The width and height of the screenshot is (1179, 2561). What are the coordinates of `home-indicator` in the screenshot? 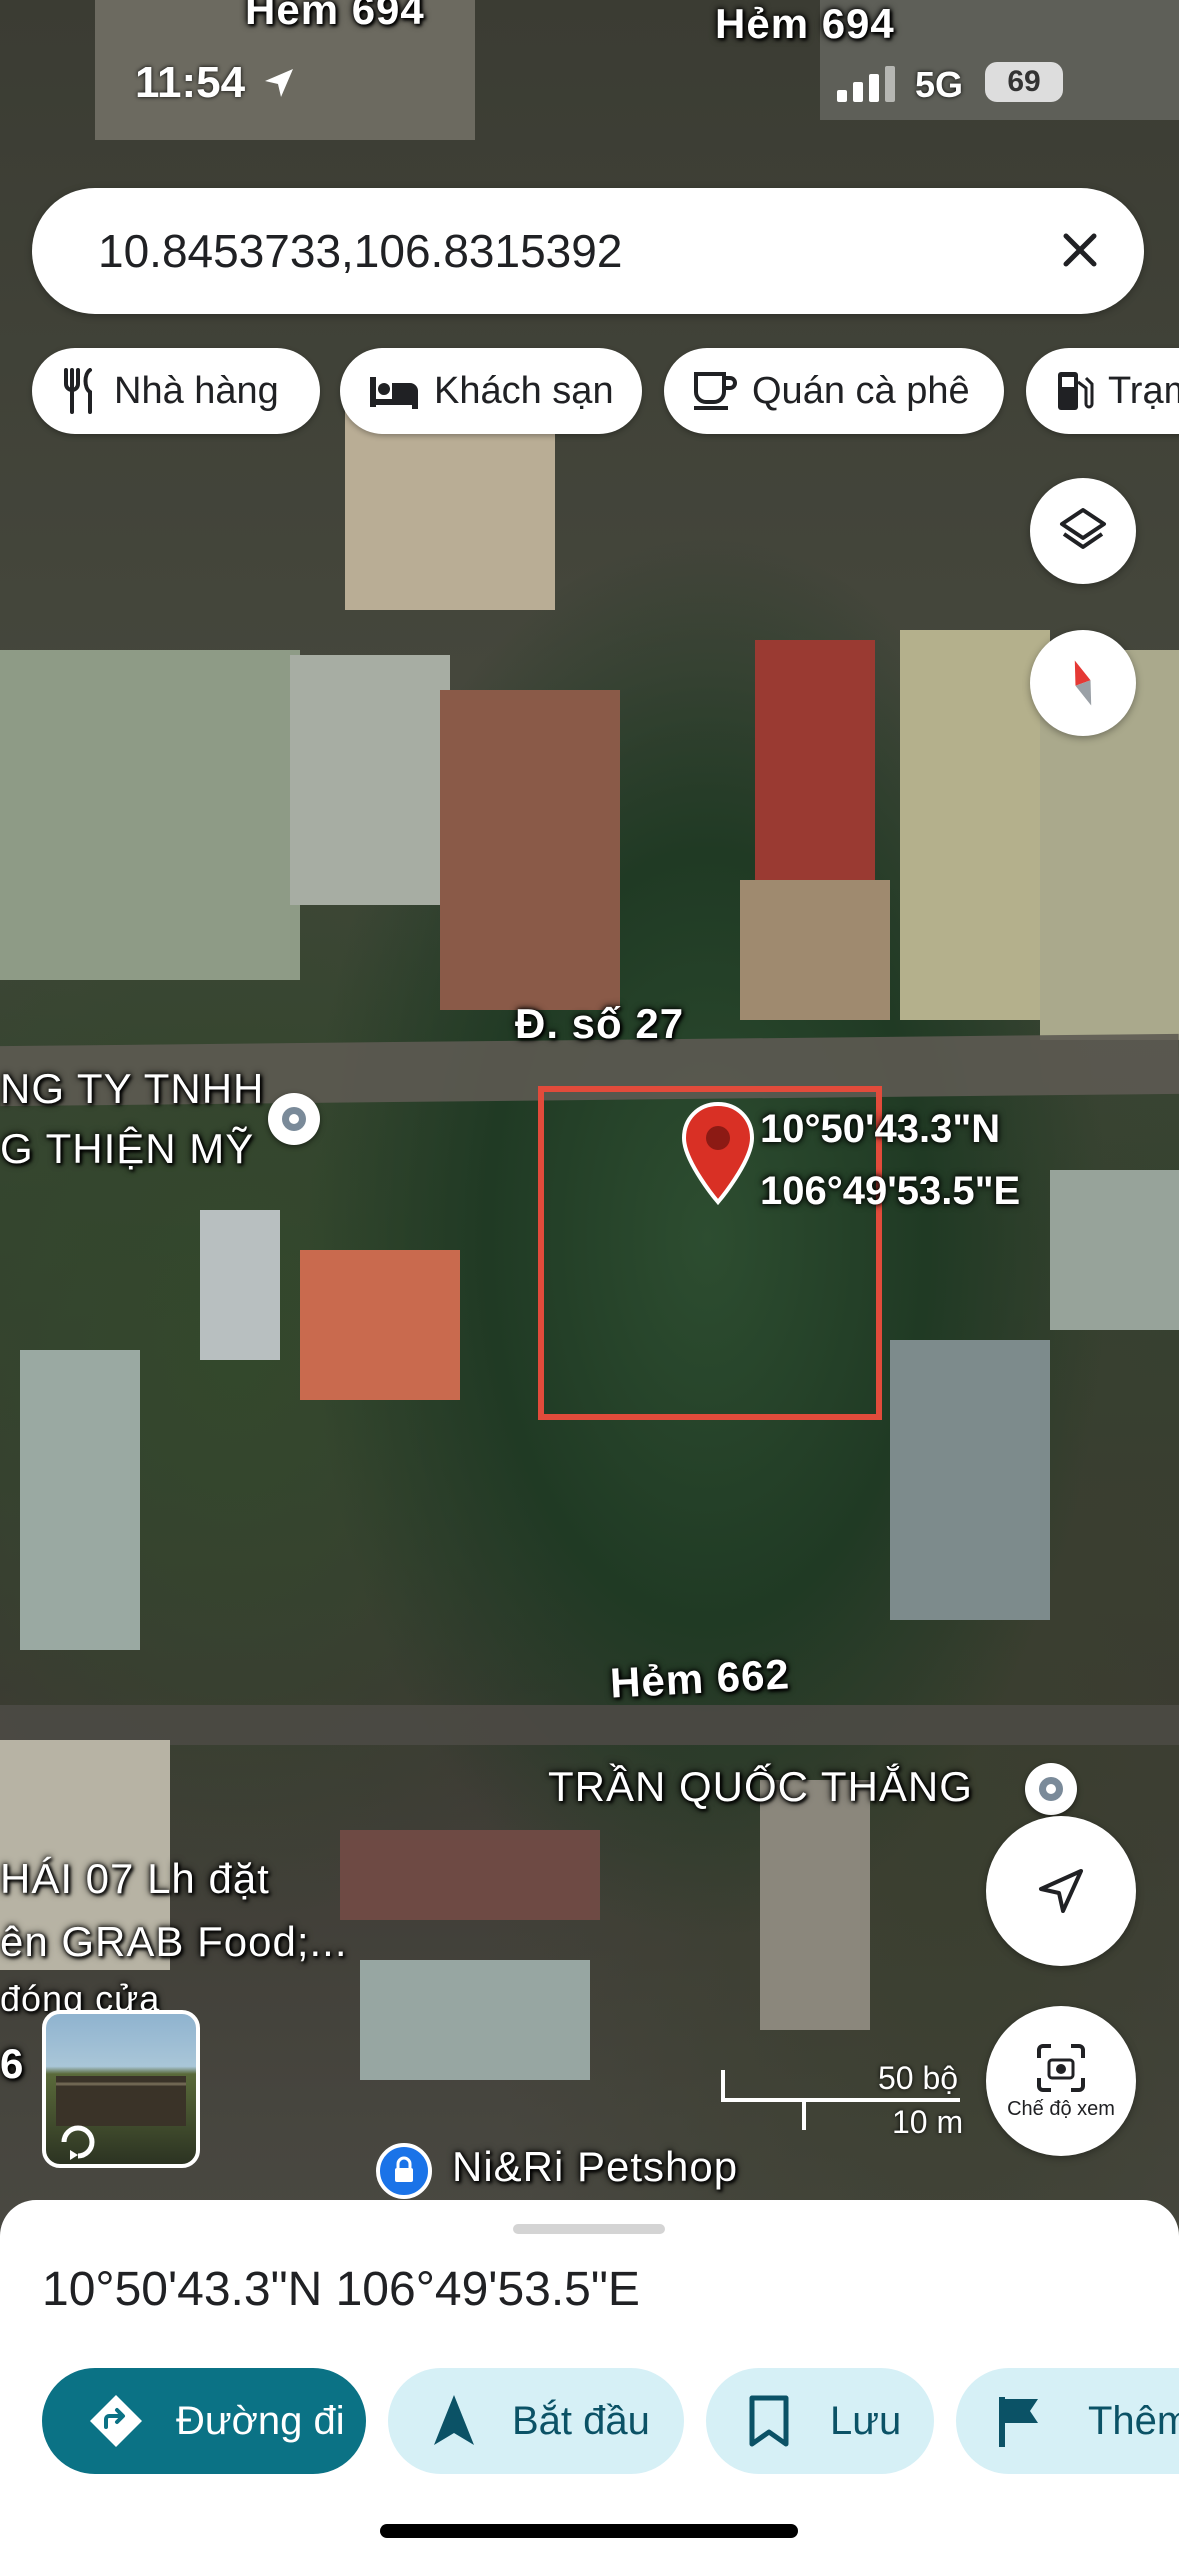 It's located at (589, 2531).